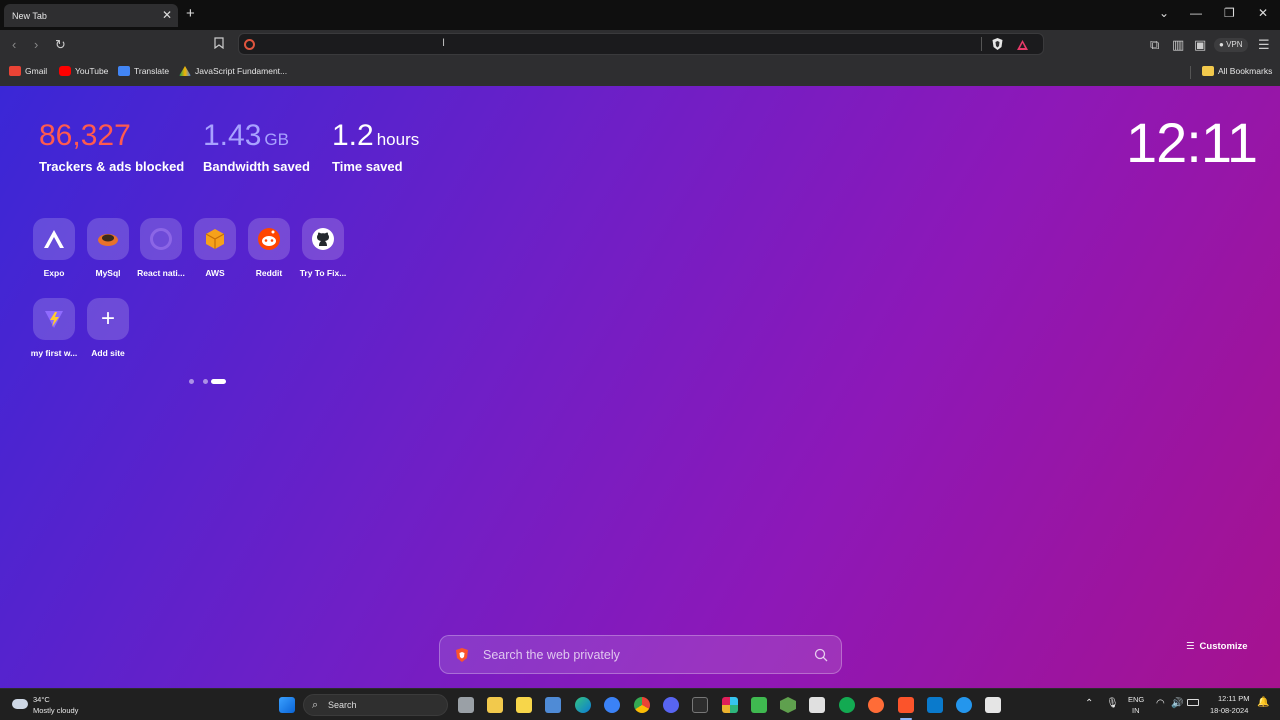  What do you see at coordinates (60, 45) in the screenshot?
I see `reload-button: ↻` at bounding box center [60, 45].